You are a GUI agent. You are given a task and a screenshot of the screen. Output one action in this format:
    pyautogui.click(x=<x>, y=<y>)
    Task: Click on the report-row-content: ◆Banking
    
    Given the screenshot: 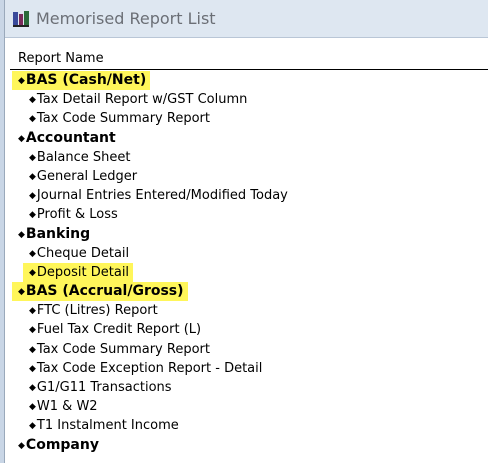 What is the action you would take?
    pyautogui.click(x=54, y=235)
    